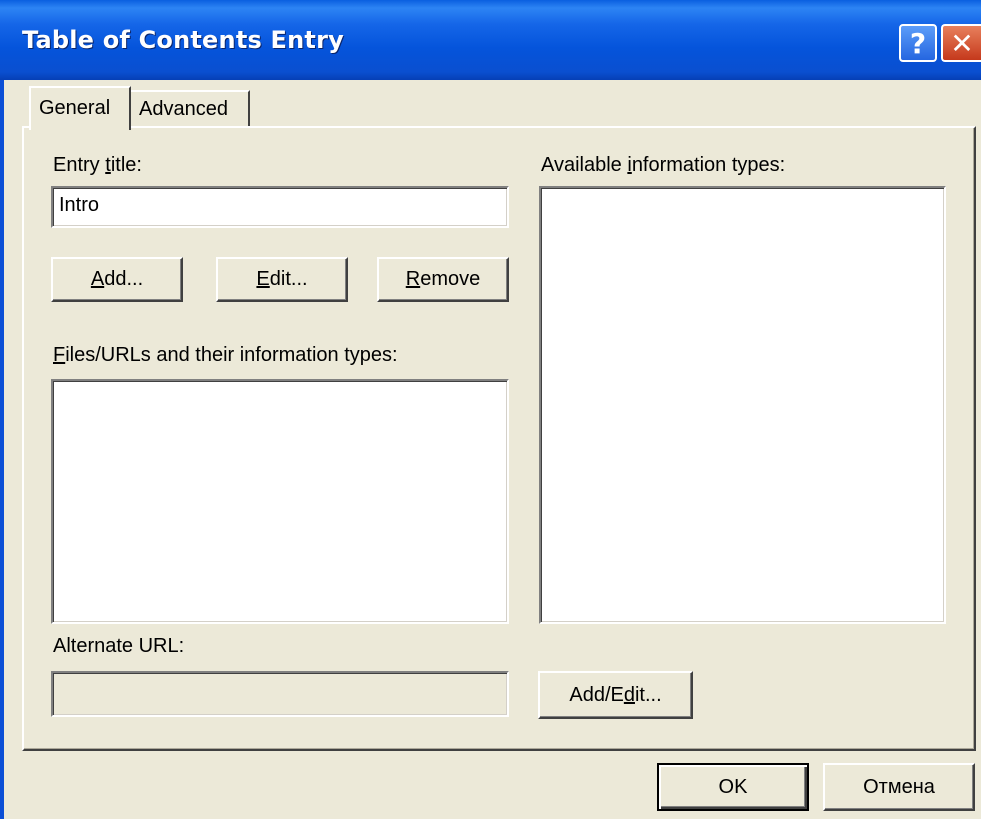 The height and width of the screenshot is (819, 981). I want to click on ok-button: OK, so click(733, 787).